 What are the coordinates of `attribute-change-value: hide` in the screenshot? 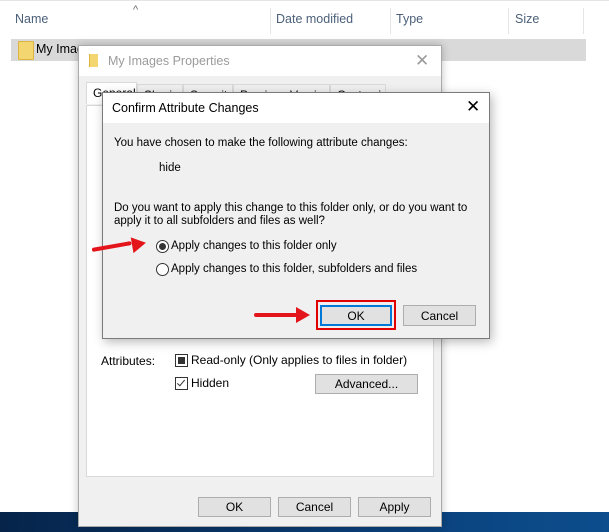 It's located at (170, 168).